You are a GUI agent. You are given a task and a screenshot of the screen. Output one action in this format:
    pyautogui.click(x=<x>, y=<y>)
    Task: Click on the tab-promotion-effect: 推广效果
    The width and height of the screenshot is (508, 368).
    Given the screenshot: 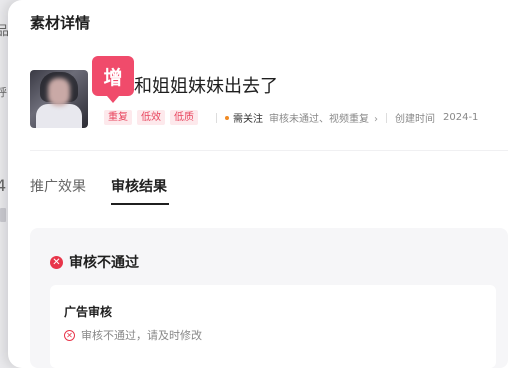 What is the action you would take?
    pyautogui.click(x=58, y=186)
    